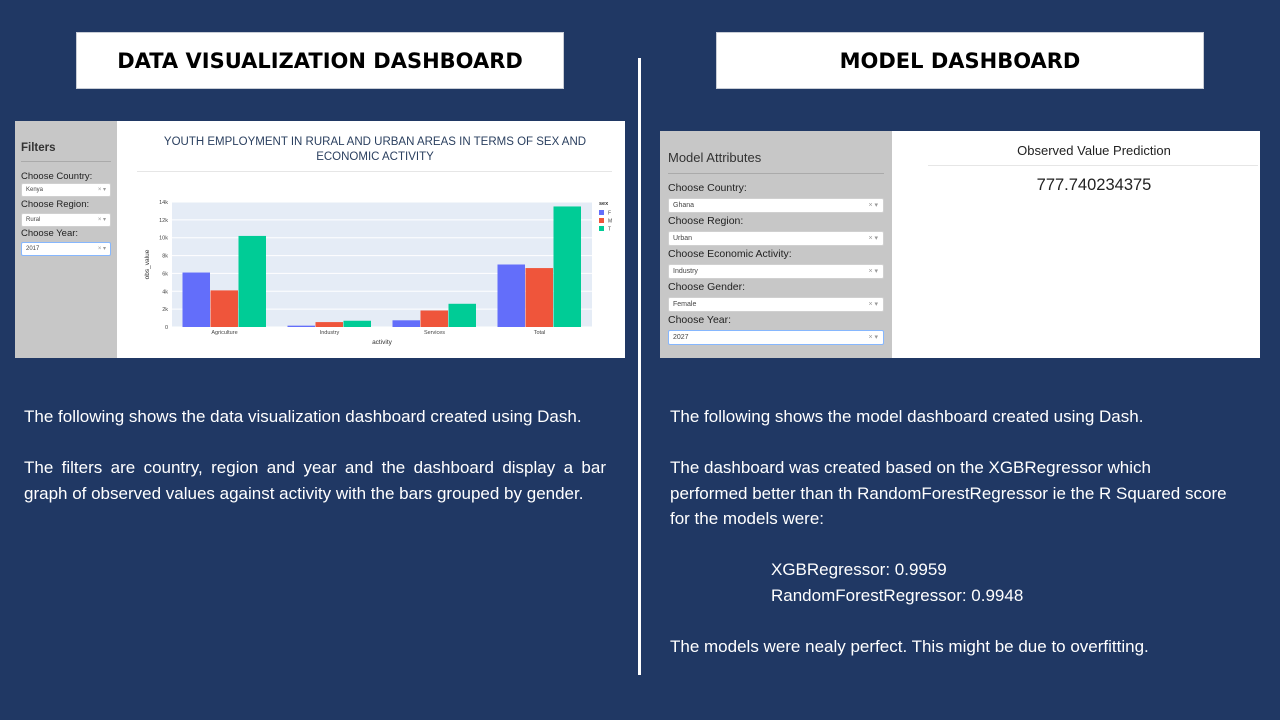 The height and width of the screenshot is (720, 1280). What do you see at coordinates (38, 148) in the screenshot?
I see `filters-title: Filters` at bounding box center [38, 148].